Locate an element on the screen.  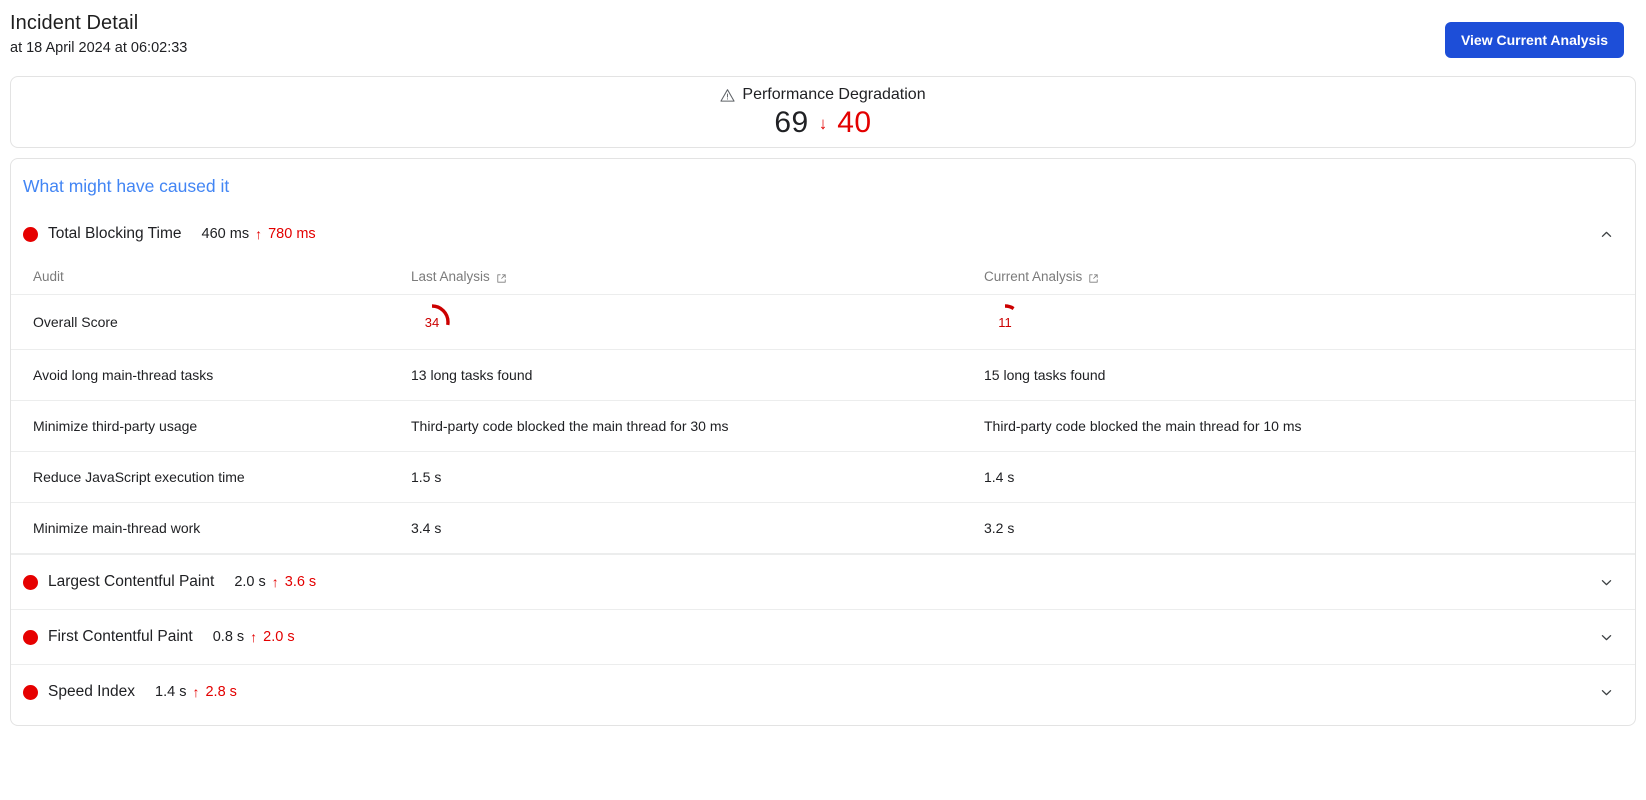
metric-value-after: 780 ms is located at coordinates (292, 234).